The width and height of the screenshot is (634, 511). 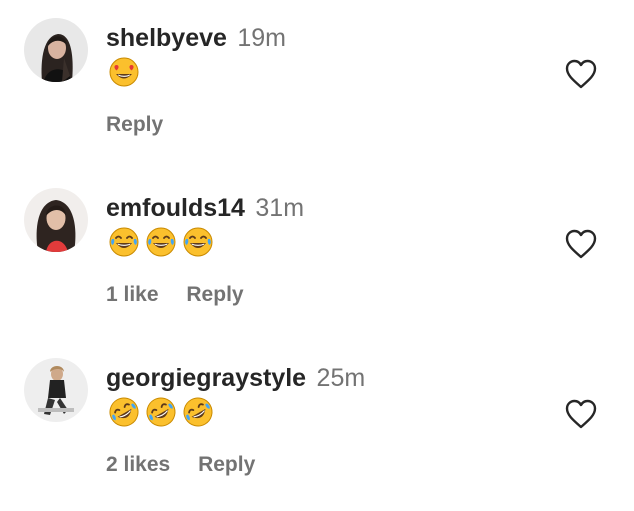 What do you see at coordinates (206, 378) in the screenshot?
I see `username: georgiegraystyle` at bounding box center [206, 378].